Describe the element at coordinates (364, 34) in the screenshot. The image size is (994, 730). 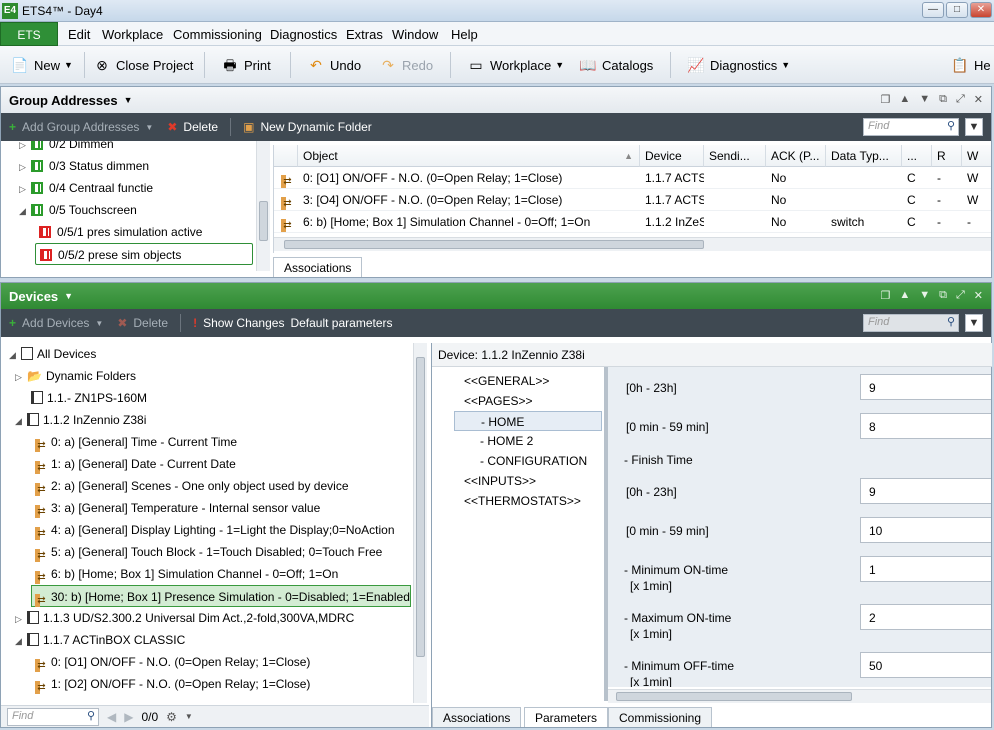
I see `menu-extras: Extras` at that location.